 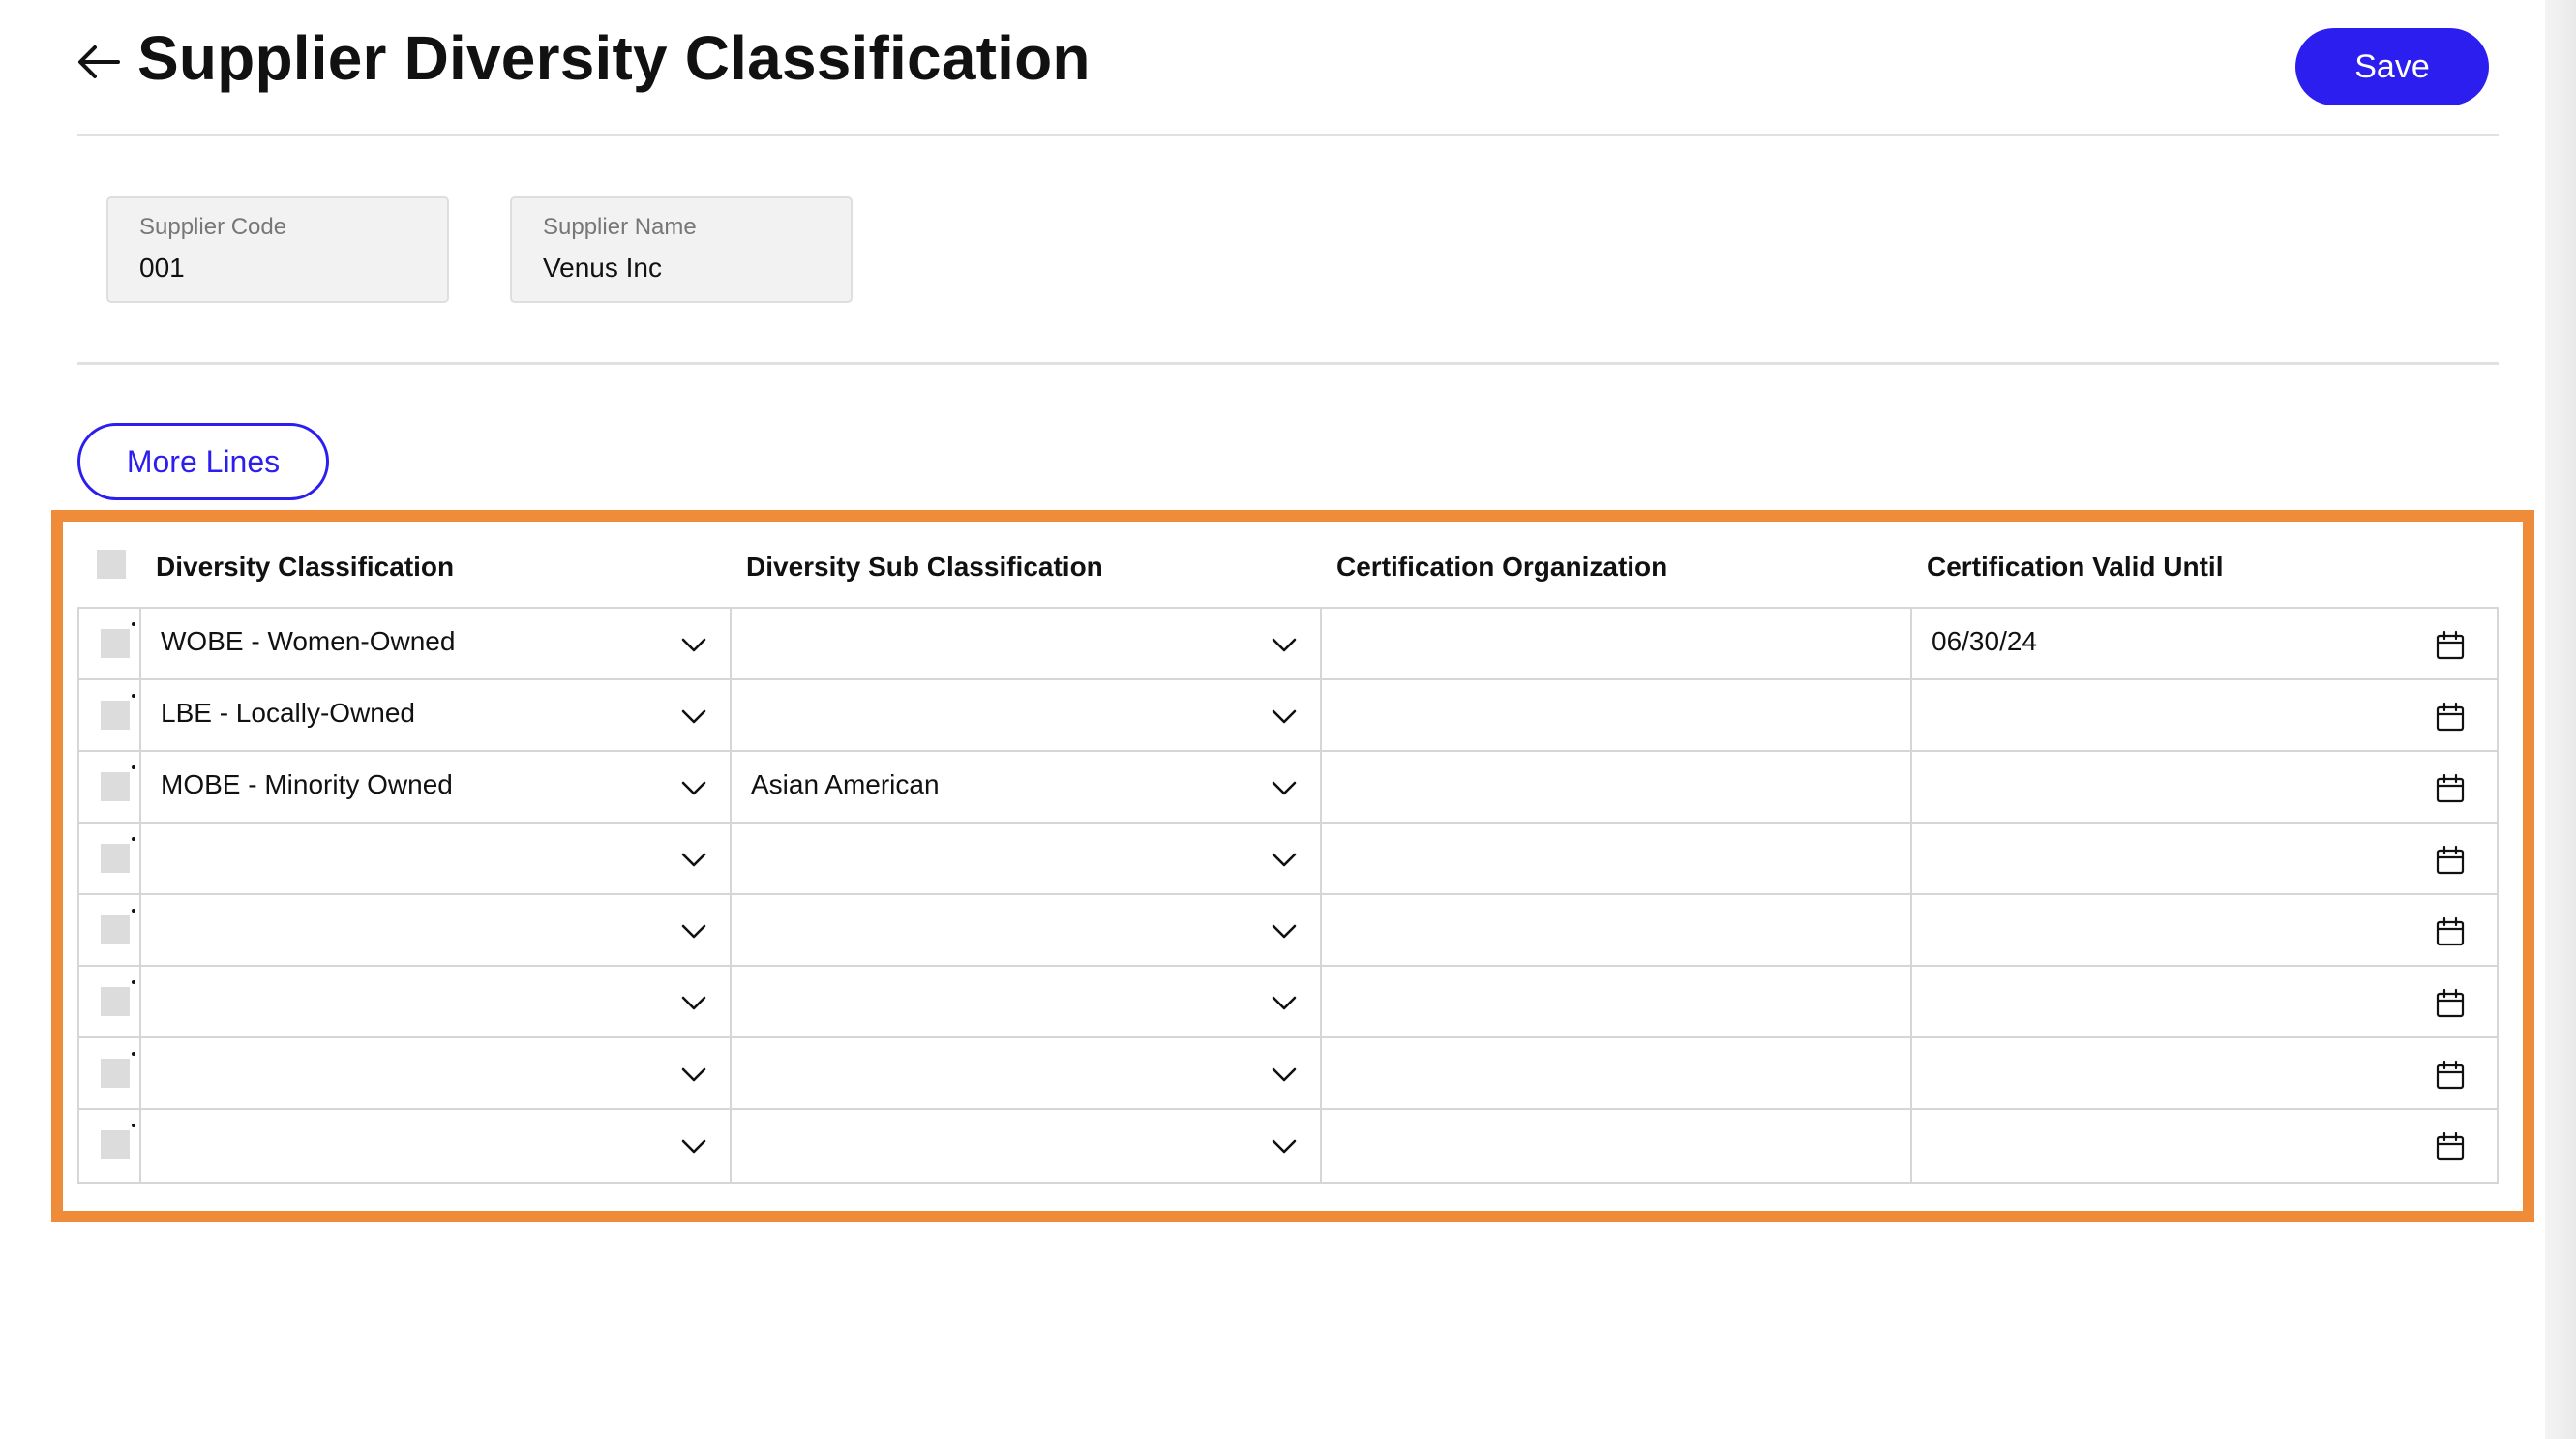 I want to click on diversity-classification-select: LBE - Locally-Owned, so click(x=434, y=716).